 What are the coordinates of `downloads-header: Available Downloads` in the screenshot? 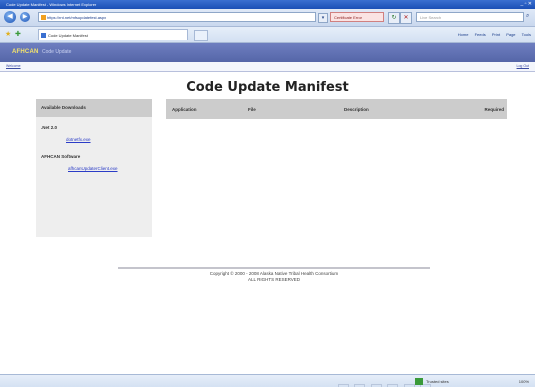 It's located at (94, 108).